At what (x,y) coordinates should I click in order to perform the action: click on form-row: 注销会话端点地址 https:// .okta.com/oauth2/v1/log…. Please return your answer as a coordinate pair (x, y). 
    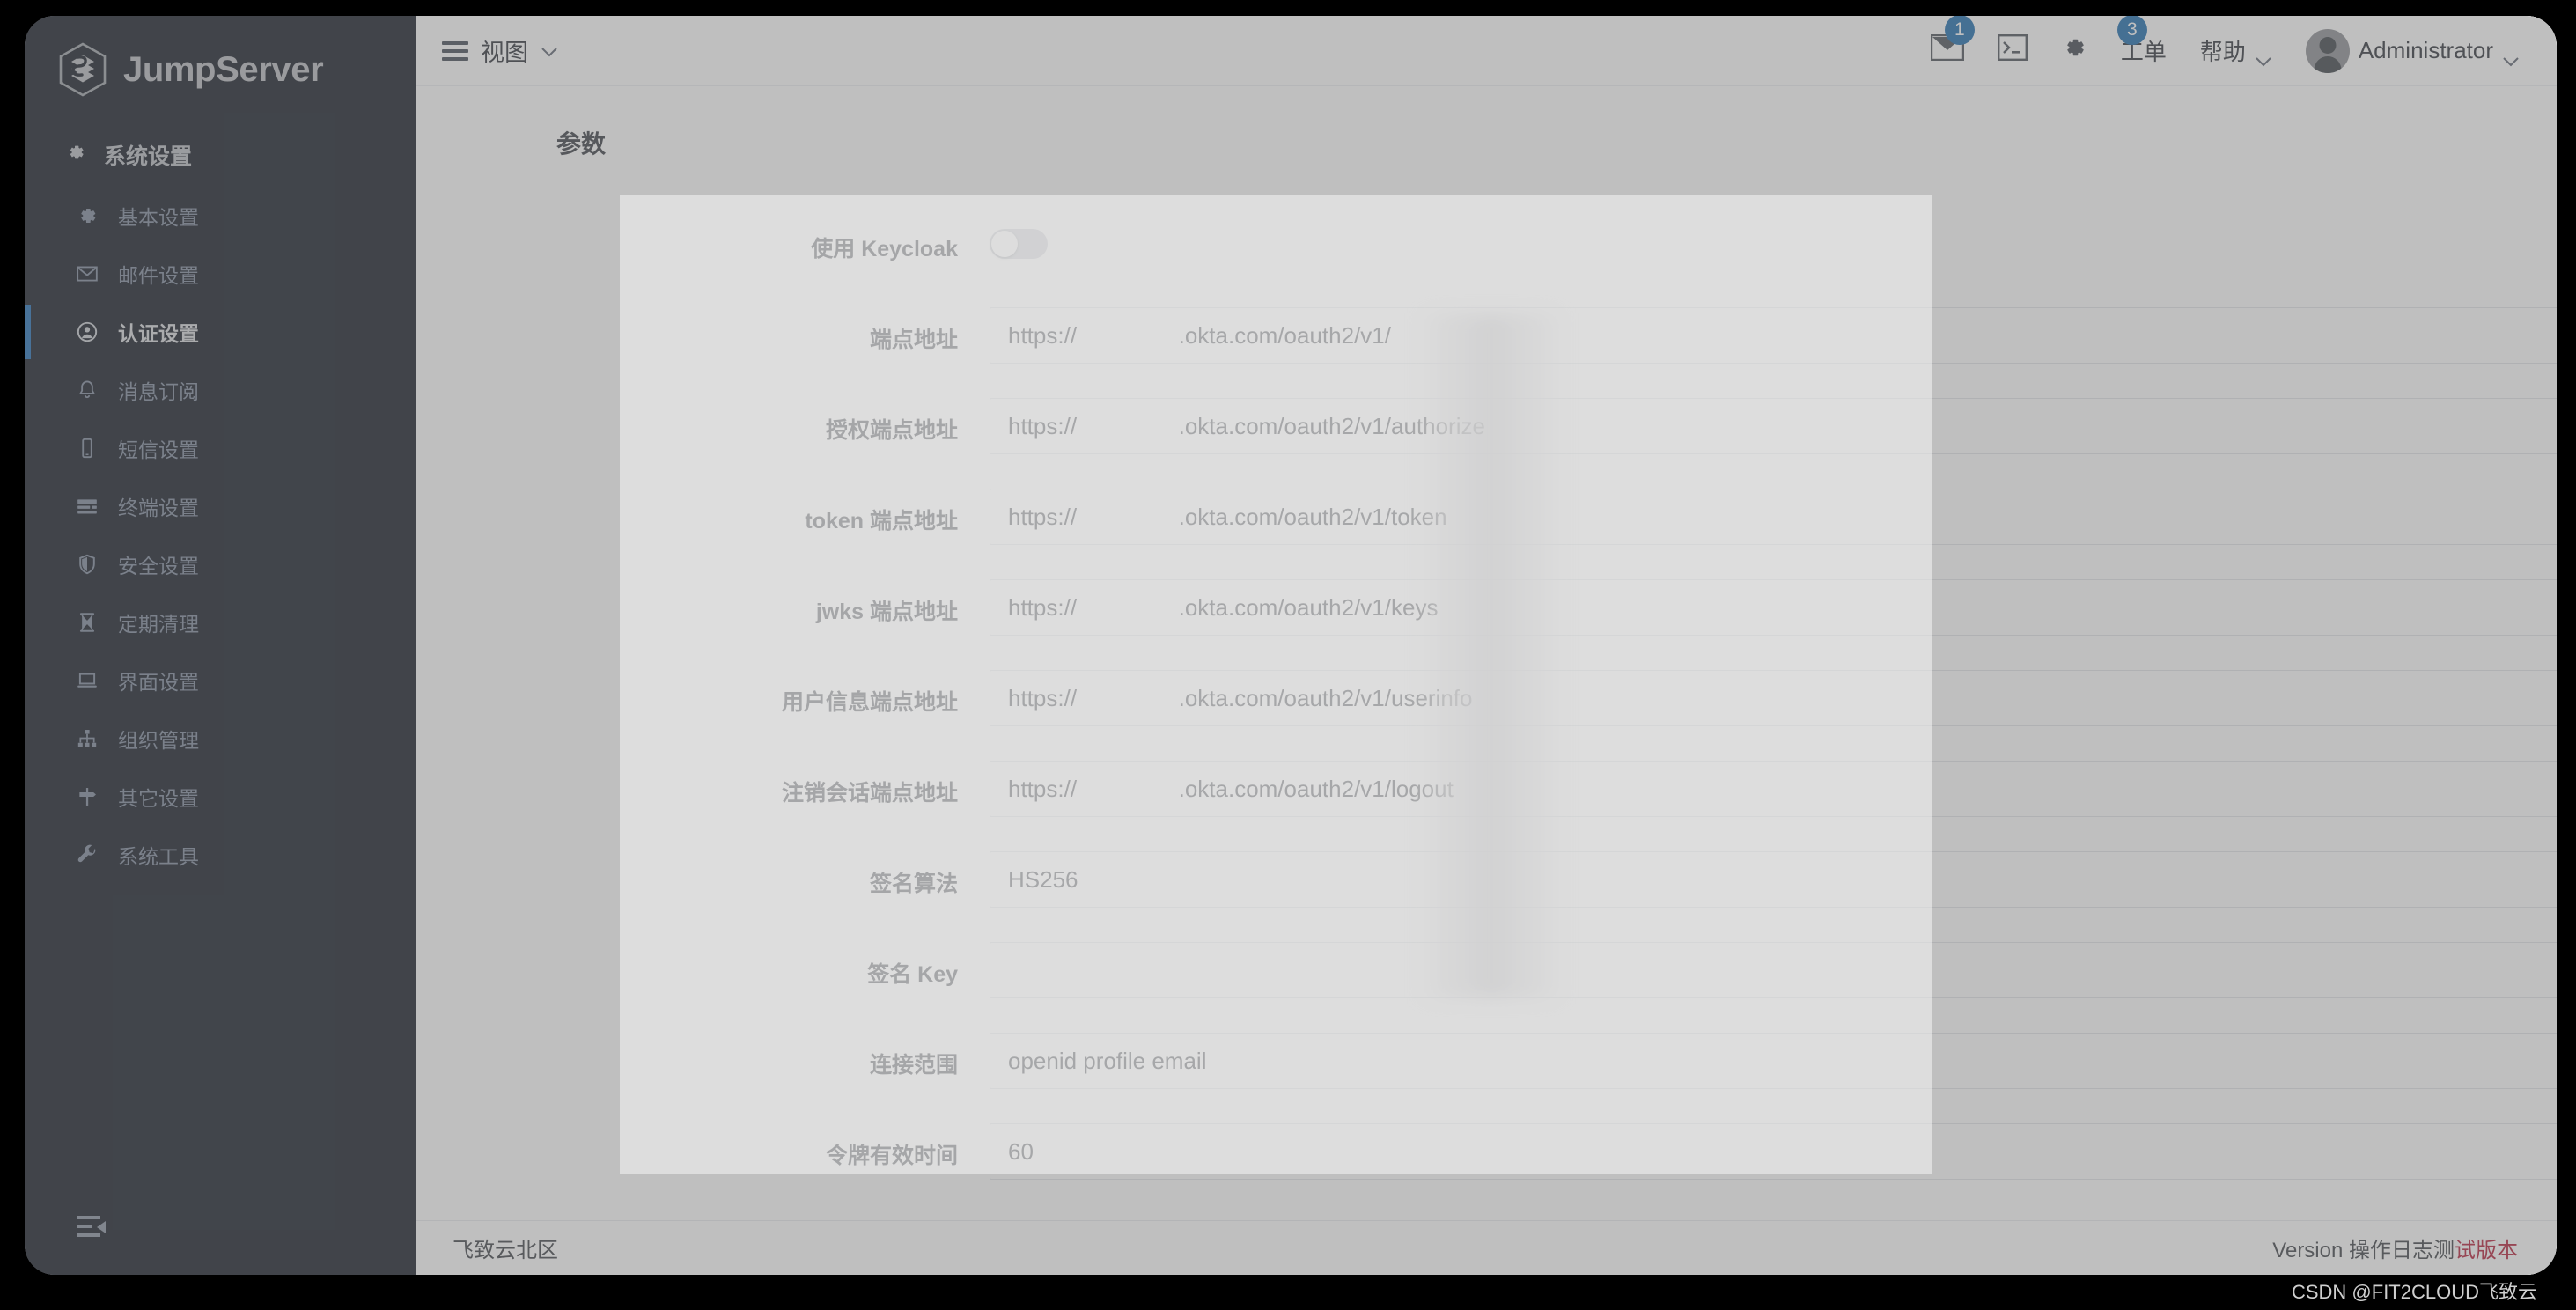
    Looking at the image, I should click on (1589, 806).